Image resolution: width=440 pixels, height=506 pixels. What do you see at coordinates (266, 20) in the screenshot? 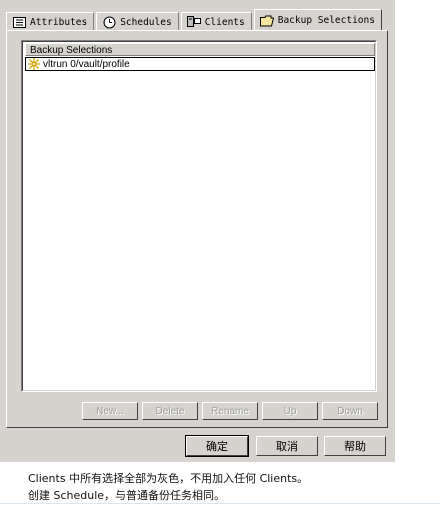
I see `folder-icon` at bounding box center [266, 20].